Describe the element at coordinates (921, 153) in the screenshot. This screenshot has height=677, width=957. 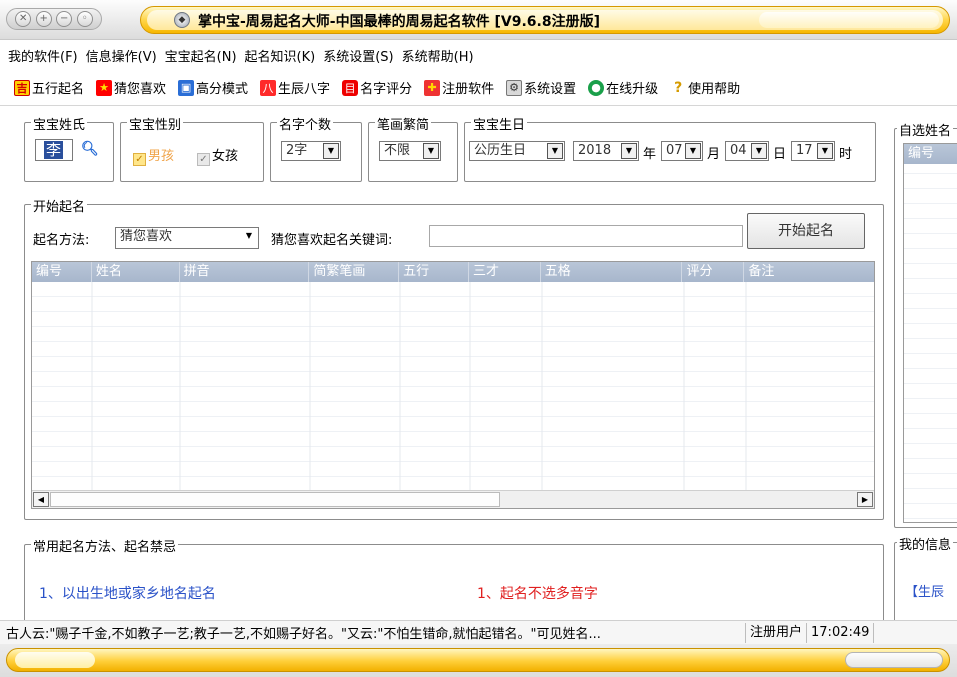
I see `favorites-col-id: 编号` at that location.